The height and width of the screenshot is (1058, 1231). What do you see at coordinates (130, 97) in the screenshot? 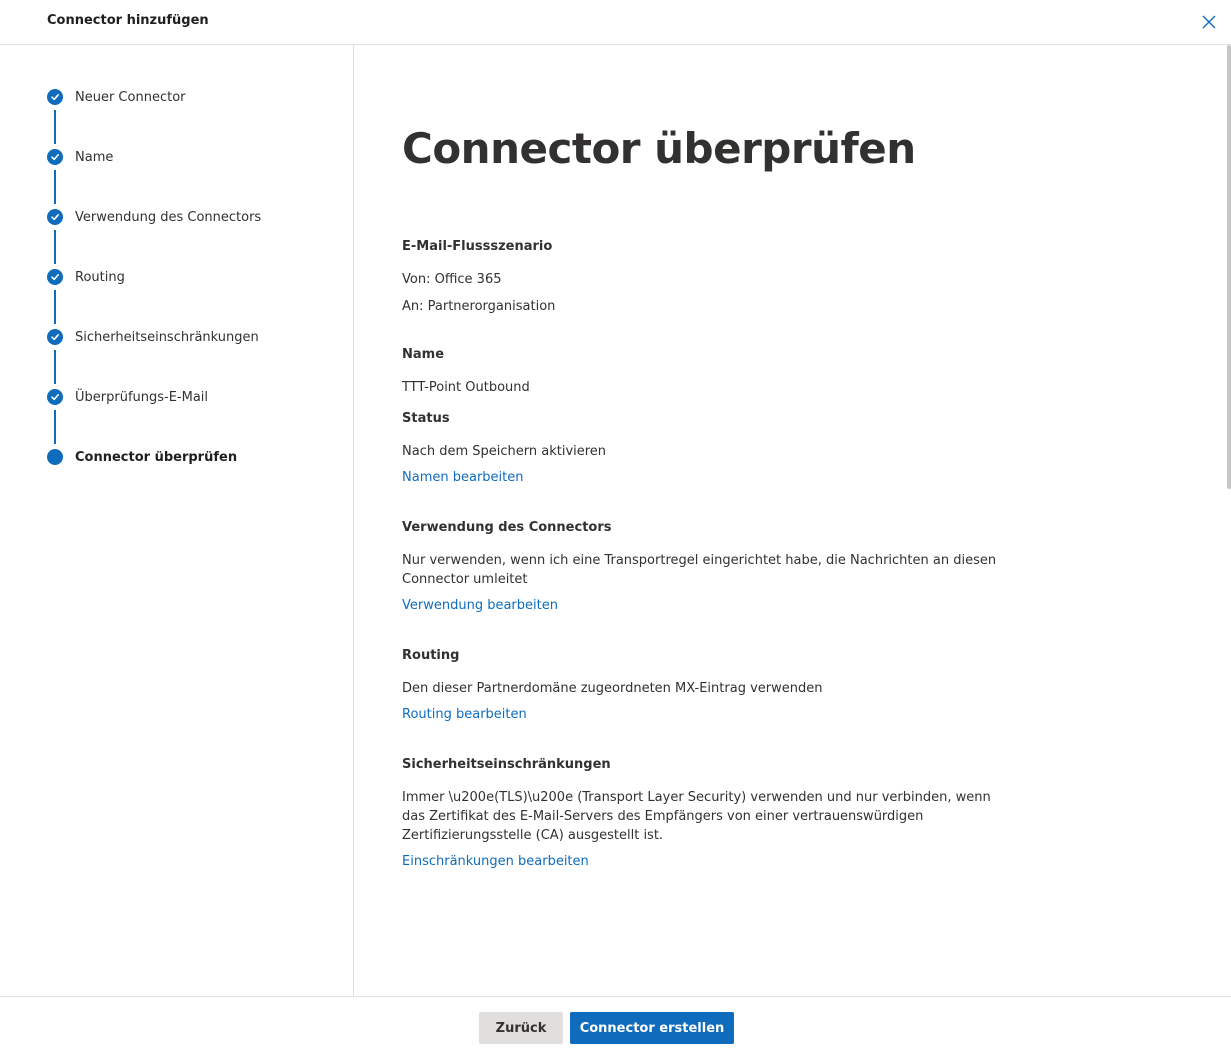
I see `step-label: Neuer Connector` at bounding box center [130, 97].